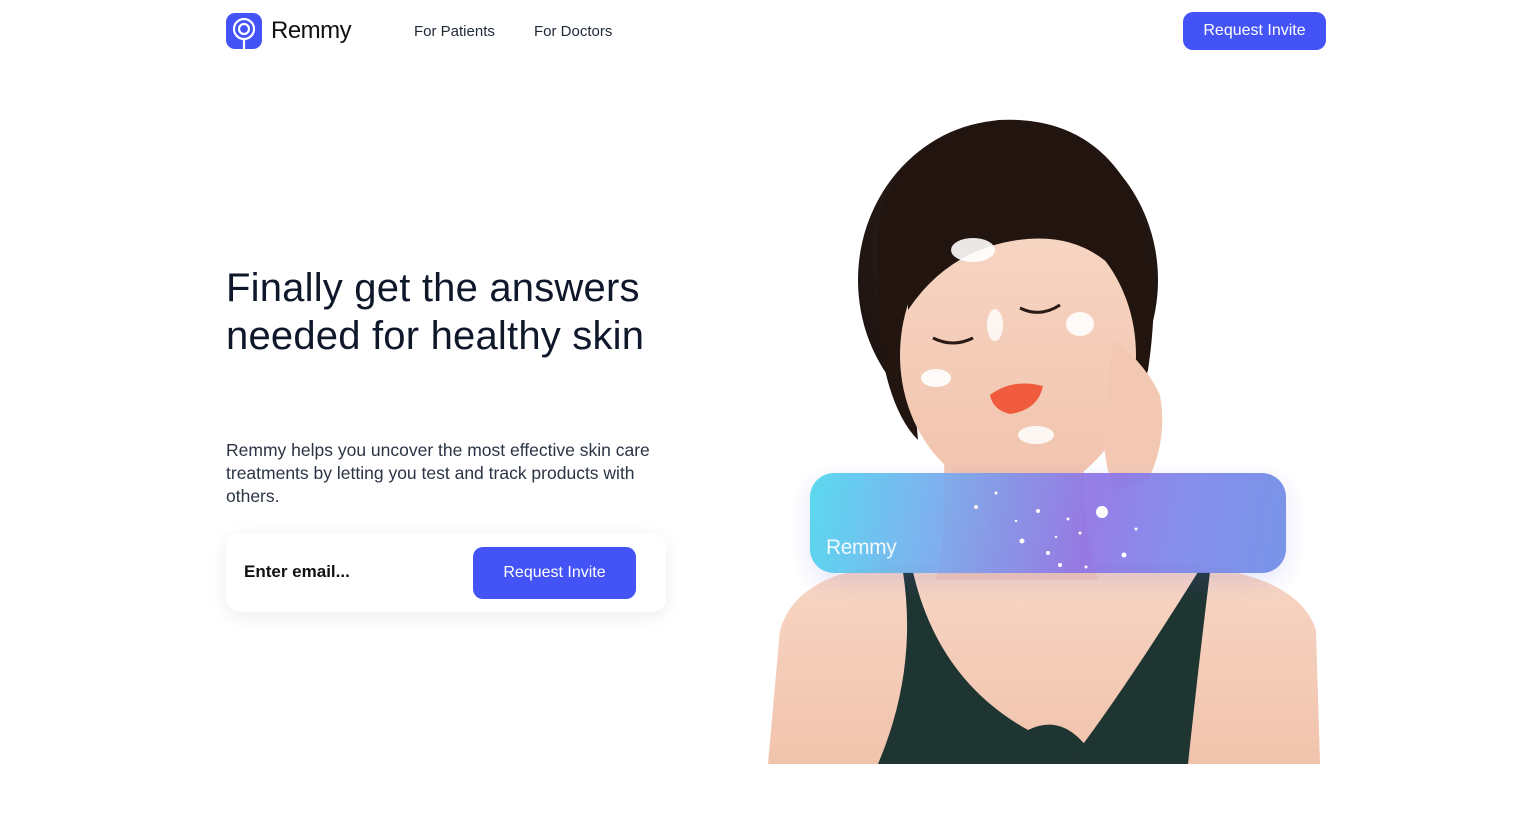  Describe the element at coordinates (435, 336) in the screenshot. I see `hero-title-line-2: needed for healthy skin` at that location.